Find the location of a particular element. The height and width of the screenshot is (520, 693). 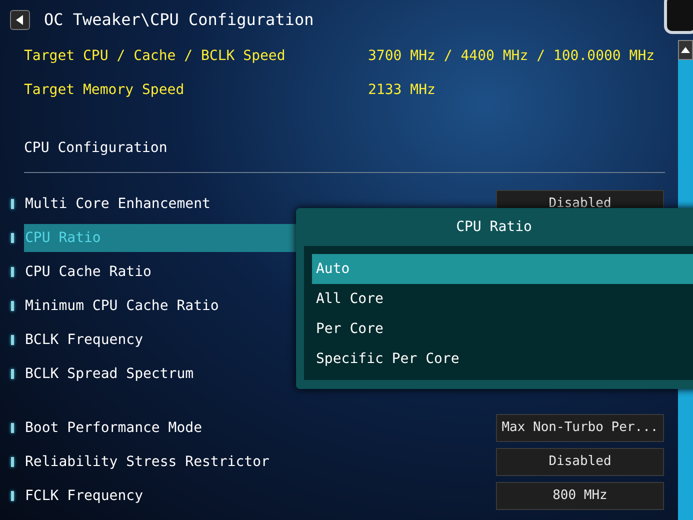

section-title: CPU Configuration is located at coordinates (95, 148).